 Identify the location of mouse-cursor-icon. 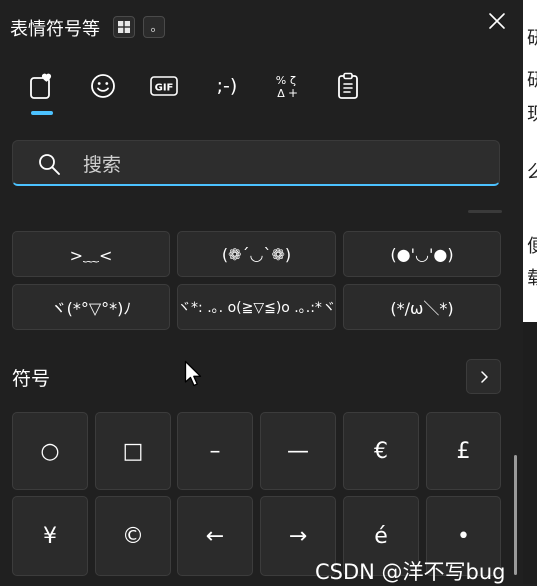
(193, 373).